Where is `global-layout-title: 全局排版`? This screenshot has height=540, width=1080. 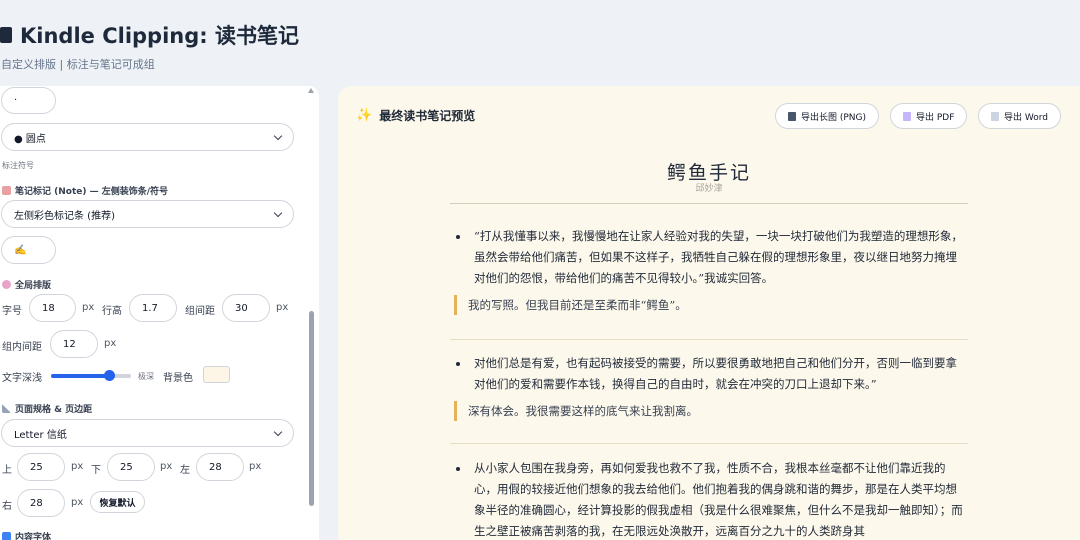 global-layout-title: 全局排版 is located at coordinates (33, 286).